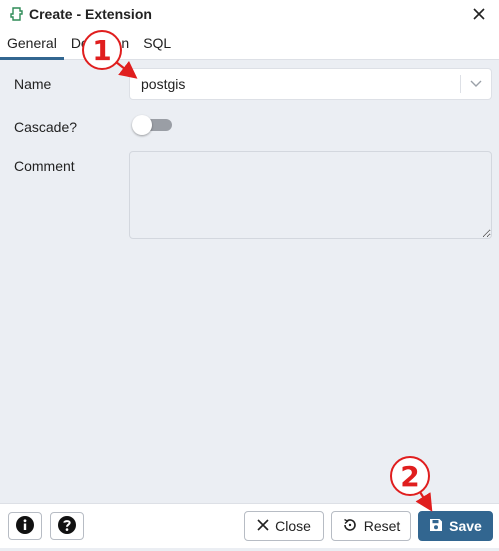 This screenshot has width=499, height=551. I want to click on reset-button: Reset, so click(371, 526).